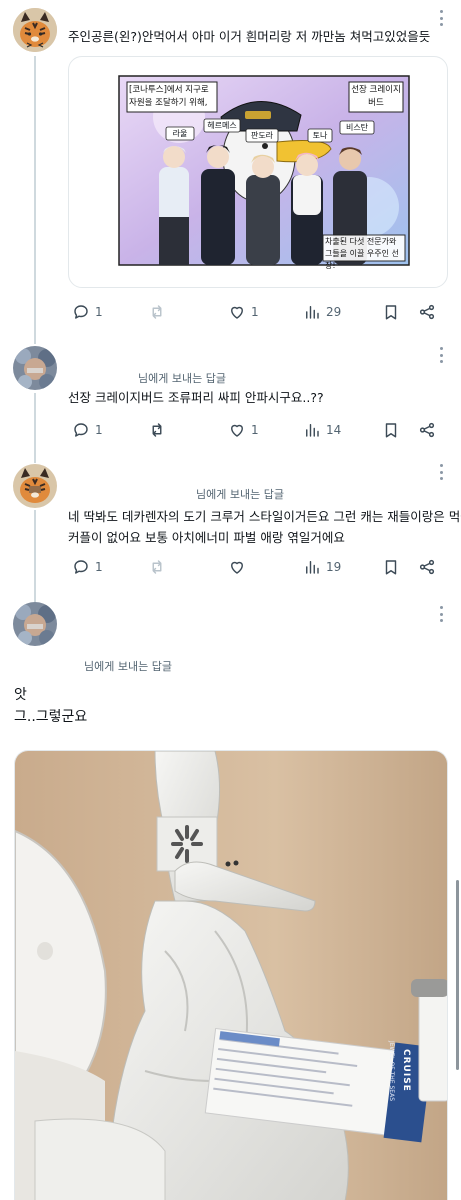 This screenshot has width=461, height=1200. I want to click on tweet-text-line-2: 커플이 없어요 보통 아치에너미 파벌 애랑 엮일거에요, so click(206, 537).